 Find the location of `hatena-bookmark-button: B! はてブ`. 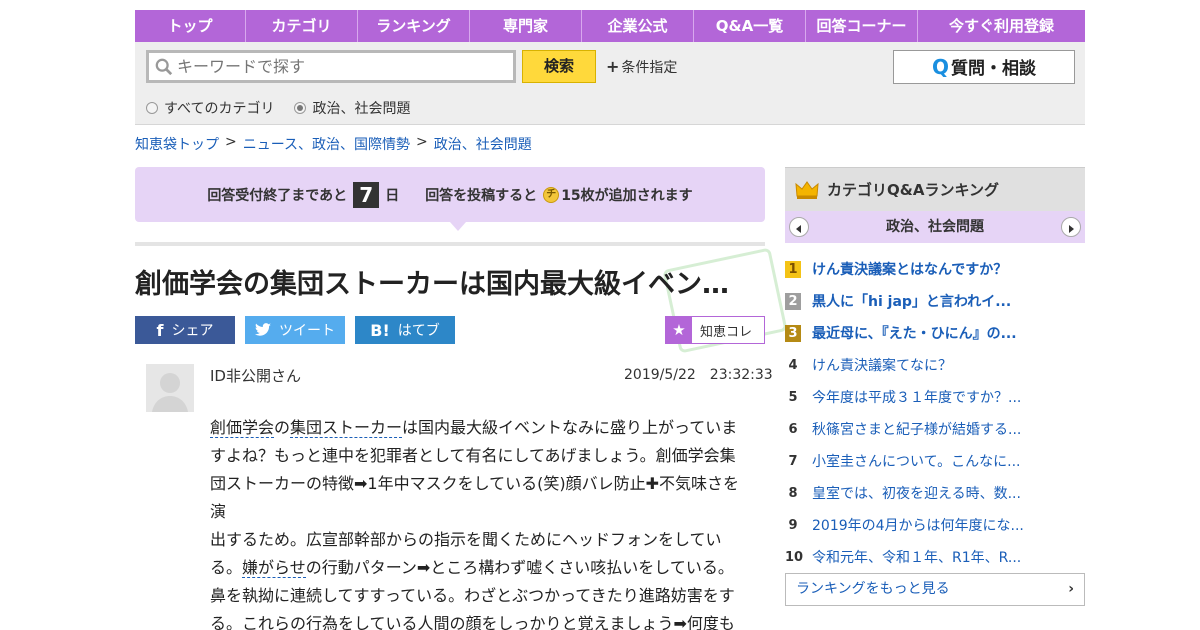

hatena-bookmark-button: B! はてブ is located at coordinates (405, 330).